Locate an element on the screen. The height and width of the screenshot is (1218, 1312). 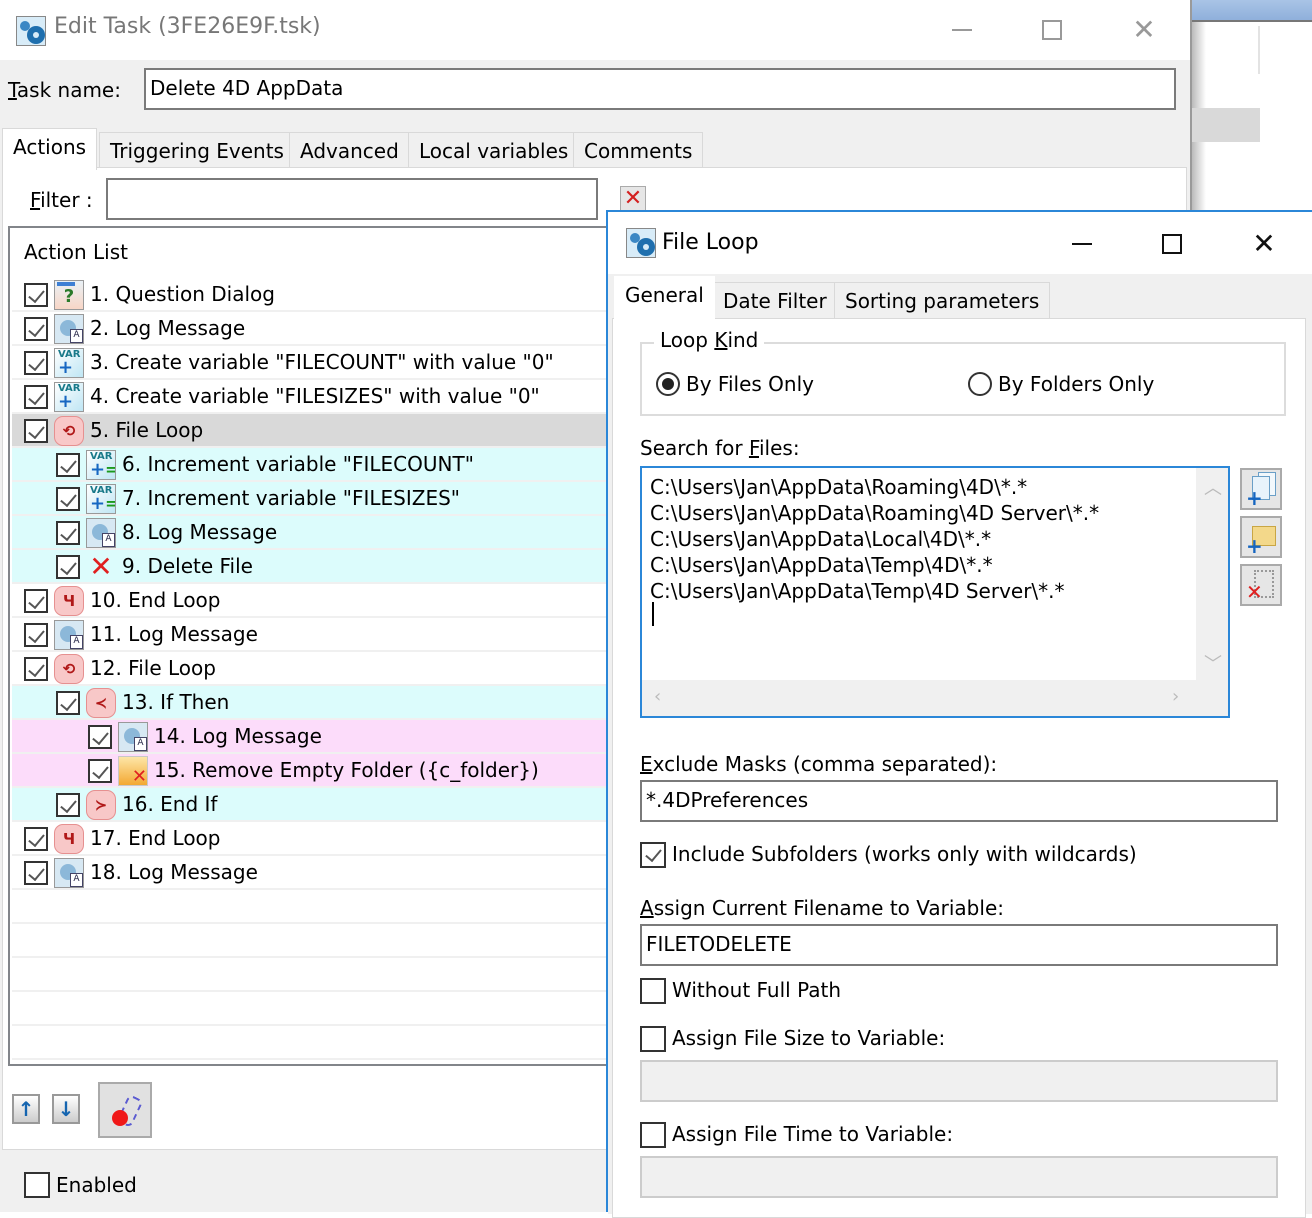
action-list-item: ⟲ 12. File Loop is located at coordinates (319, 669).